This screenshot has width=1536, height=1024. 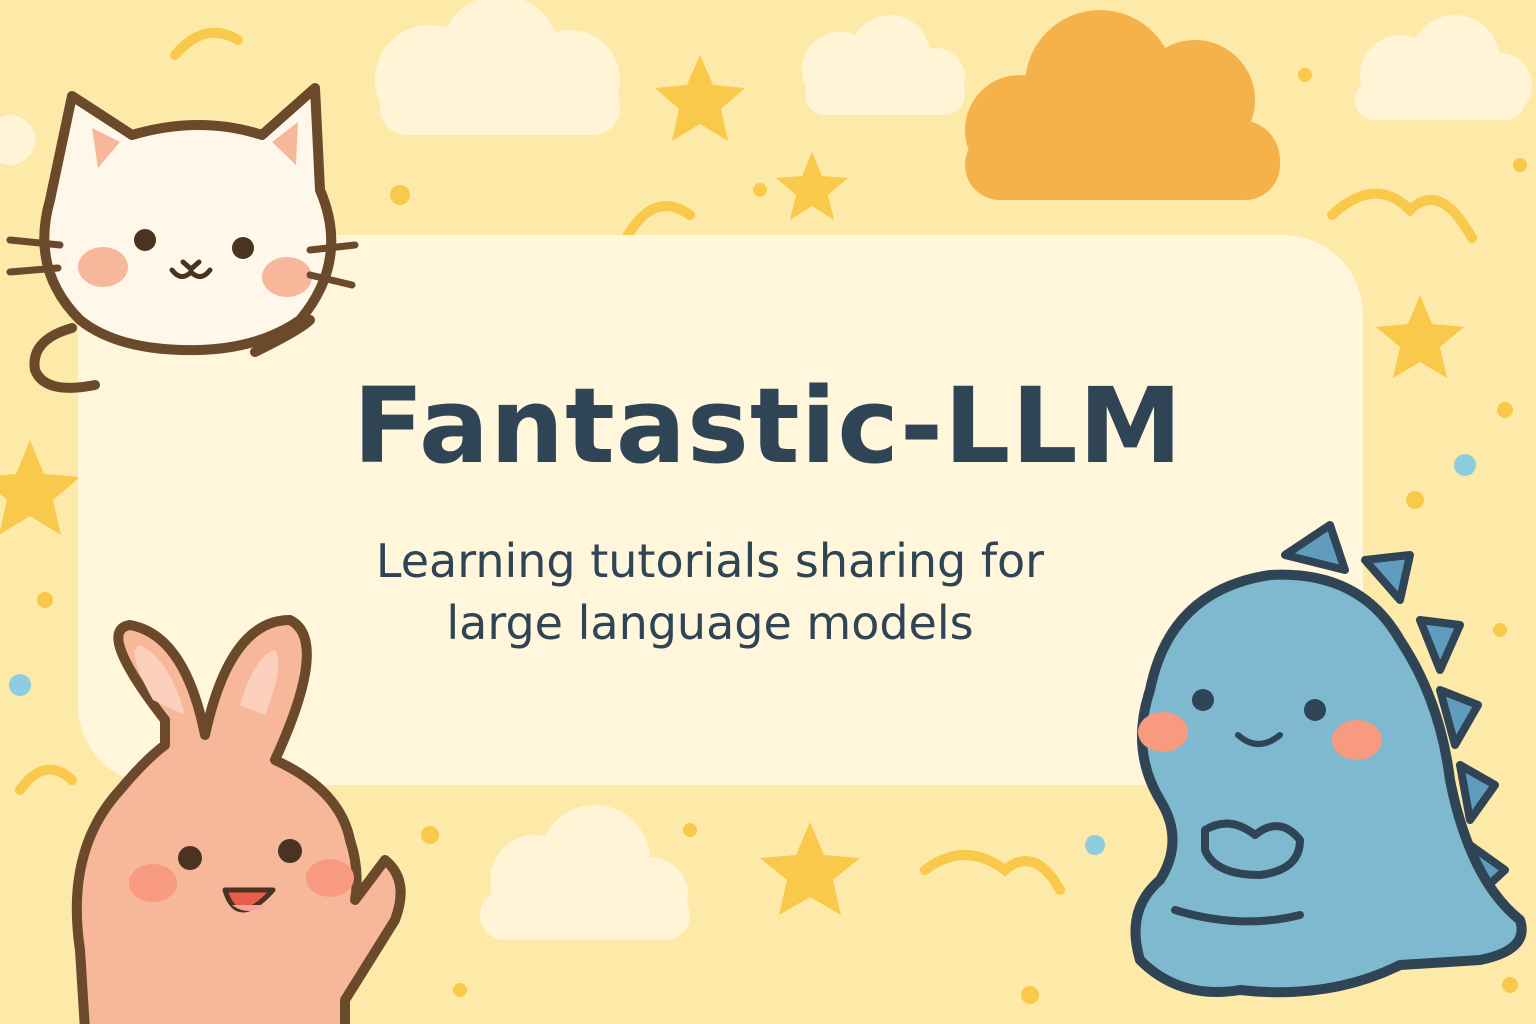 What do you see at coordinates (710, 561) in the screenshot?
I see `subtitle-line-1: Learning tutorials sharing for` at bounding box center [710, 561].